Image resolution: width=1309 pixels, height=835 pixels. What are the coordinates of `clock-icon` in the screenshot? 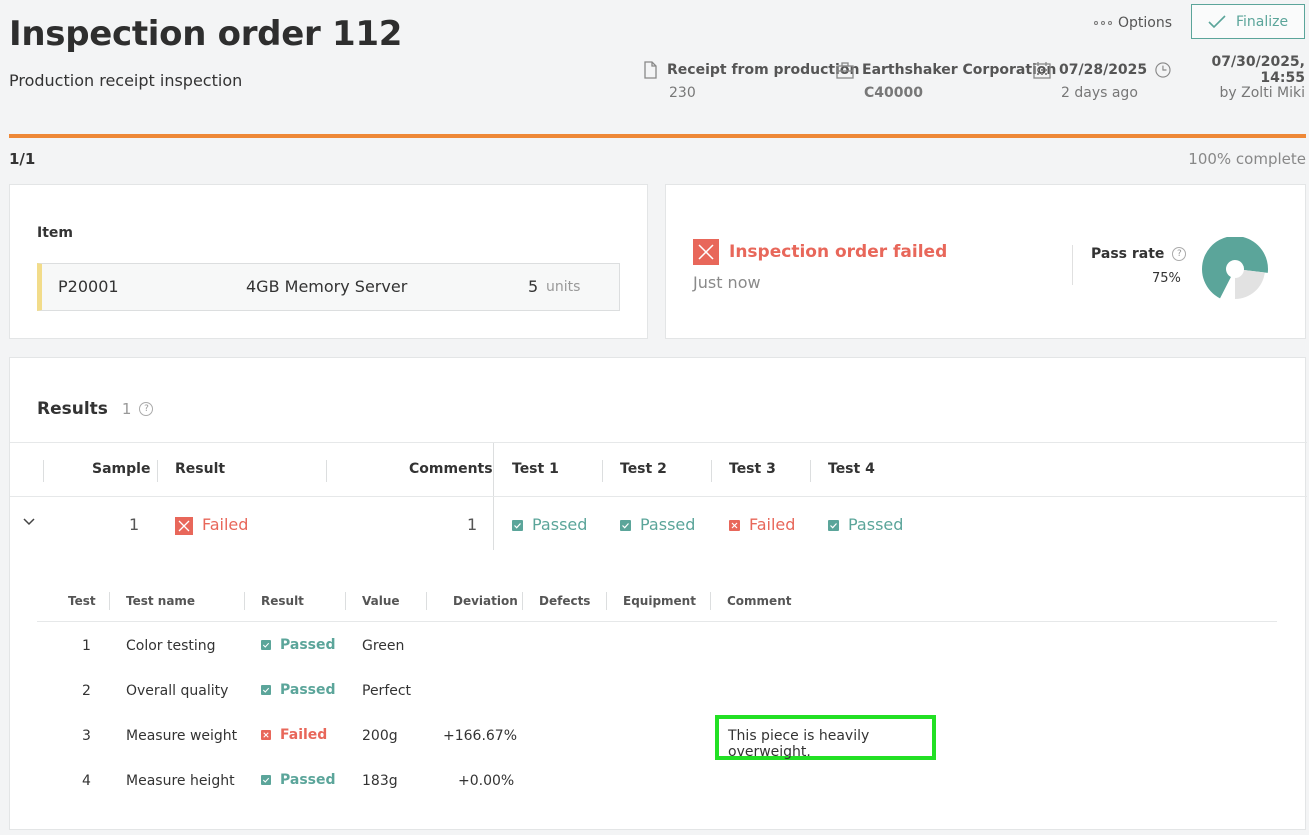 It's located at (1163, 70).